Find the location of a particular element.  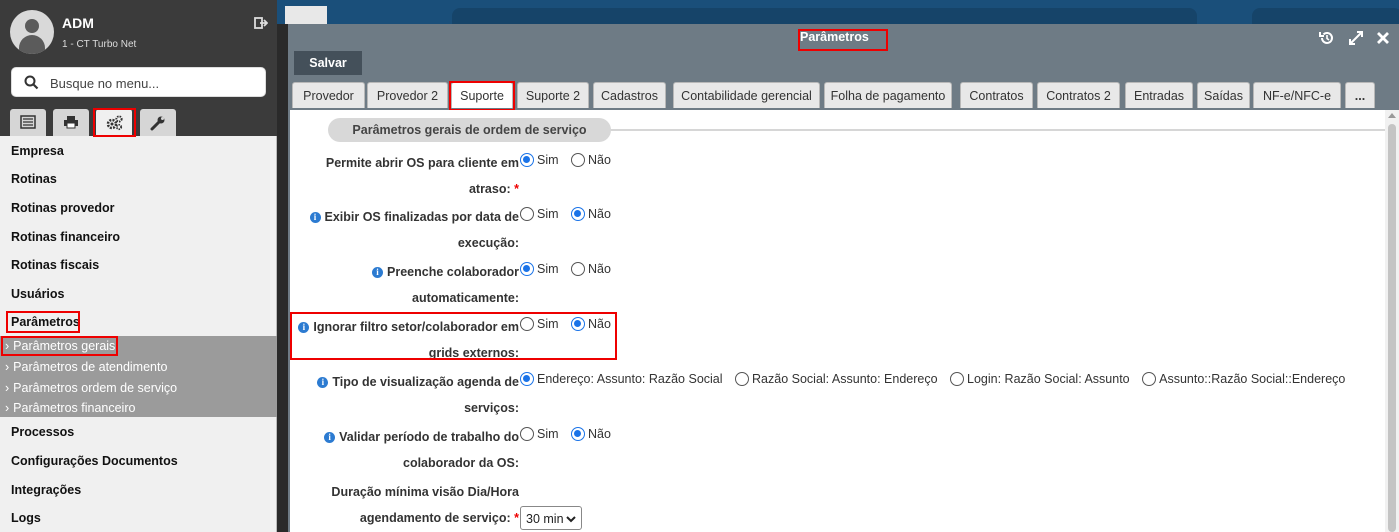

menu-item-empresa: Empresa is located at coordinates (37, 151).